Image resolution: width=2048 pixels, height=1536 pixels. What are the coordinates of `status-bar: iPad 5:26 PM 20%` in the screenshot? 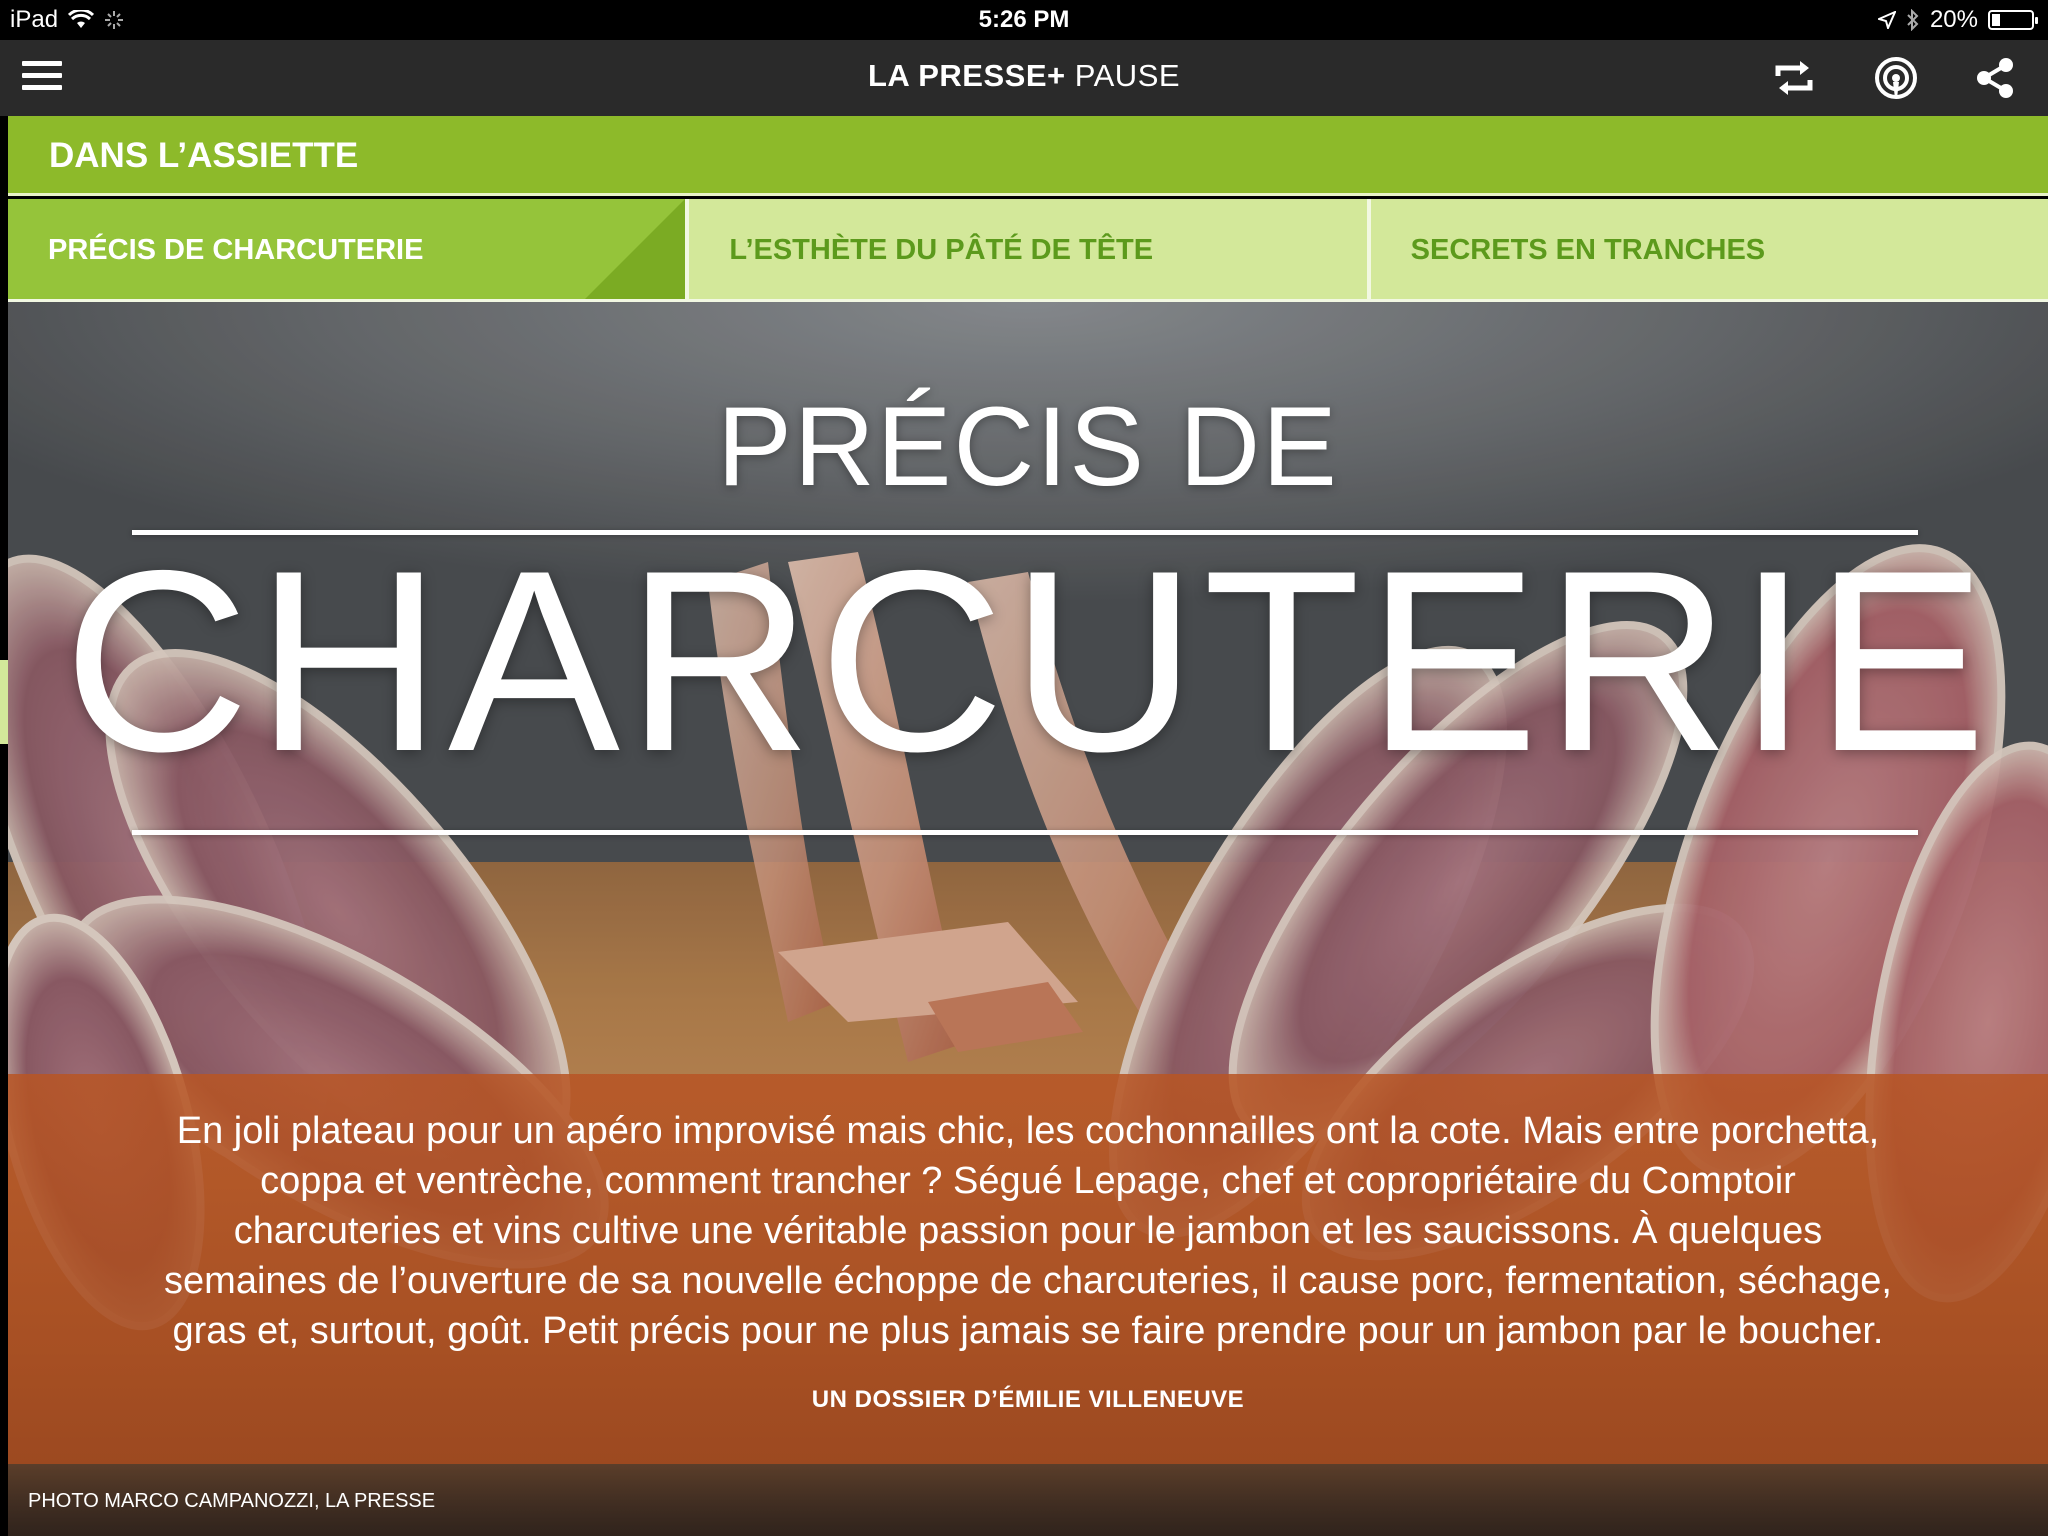 It's located at (1024, 20).